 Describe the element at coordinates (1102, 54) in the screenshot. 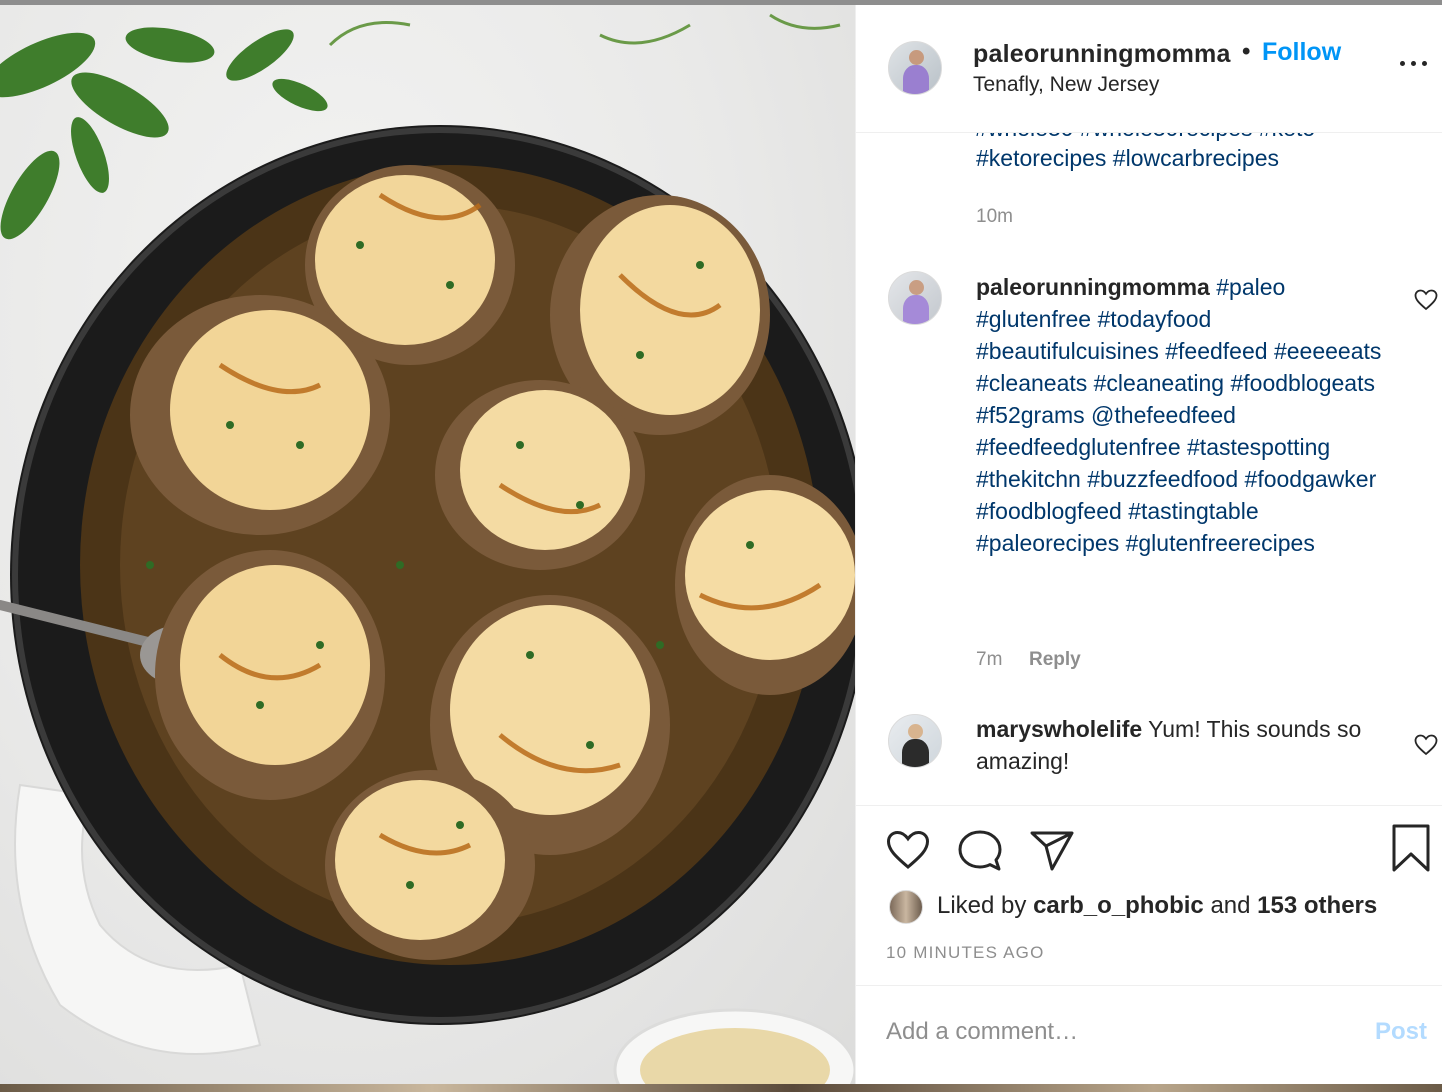

I see `author-username: paleorunningmomma` at that location.